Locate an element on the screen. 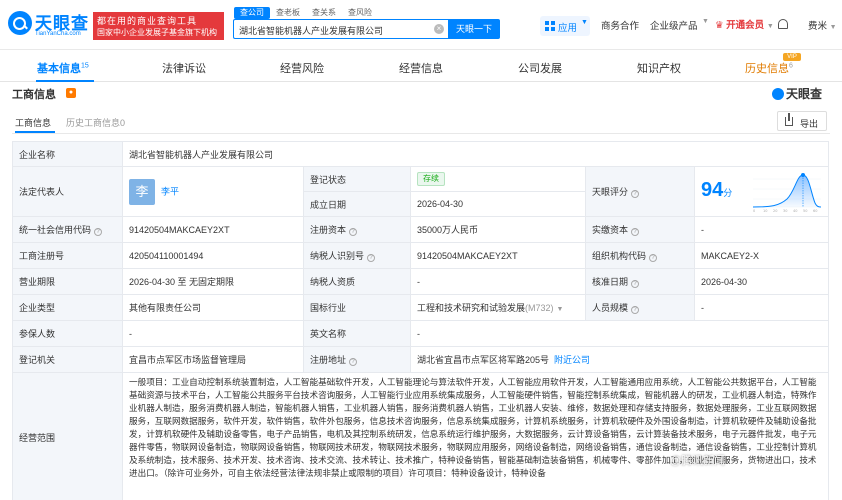  industry-label: 国标行业 is located at coordinates (357, 307).